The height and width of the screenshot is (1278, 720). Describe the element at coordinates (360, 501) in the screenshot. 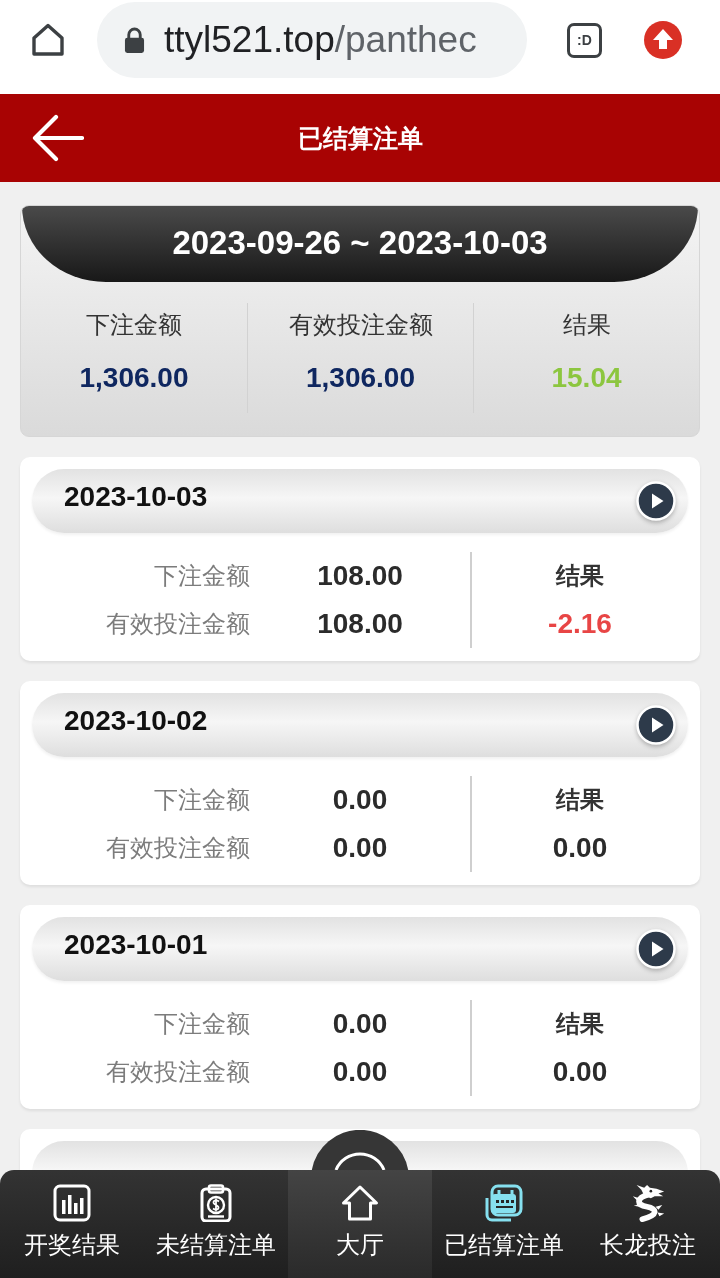

I see `day-header: 2023-10-03` at that location.